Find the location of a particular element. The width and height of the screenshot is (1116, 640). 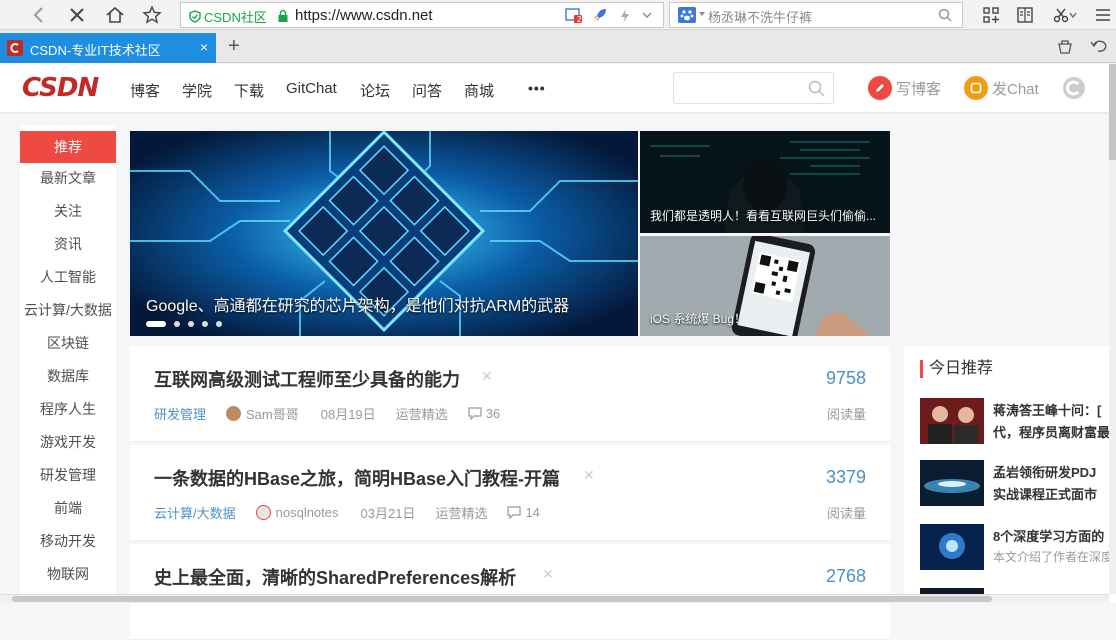

nav-gitchat: GitChat is located at coordinates (311, 88).